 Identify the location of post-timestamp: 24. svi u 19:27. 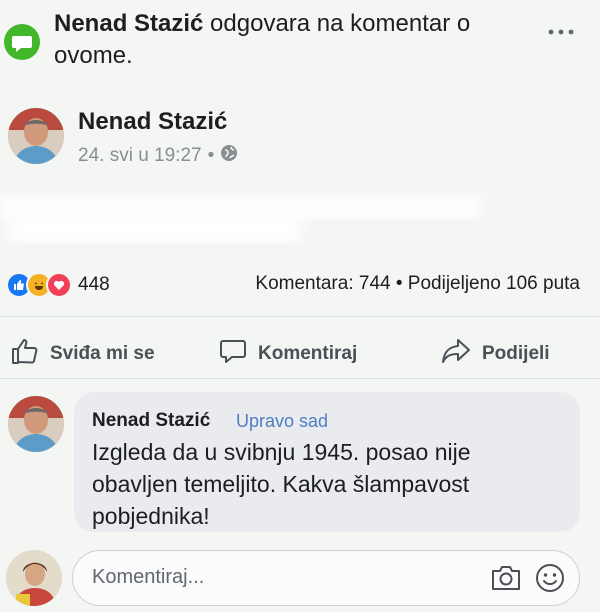
(140, 156).